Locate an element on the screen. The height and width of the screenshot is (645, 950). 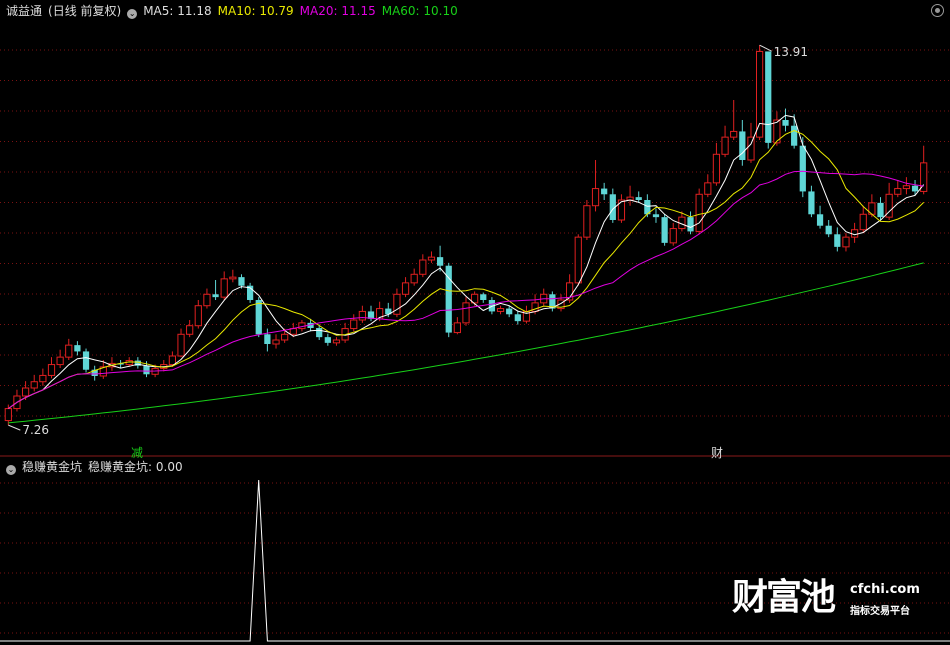
ma5-label: MA5: 11.18 is located at coordinates (177, 11).